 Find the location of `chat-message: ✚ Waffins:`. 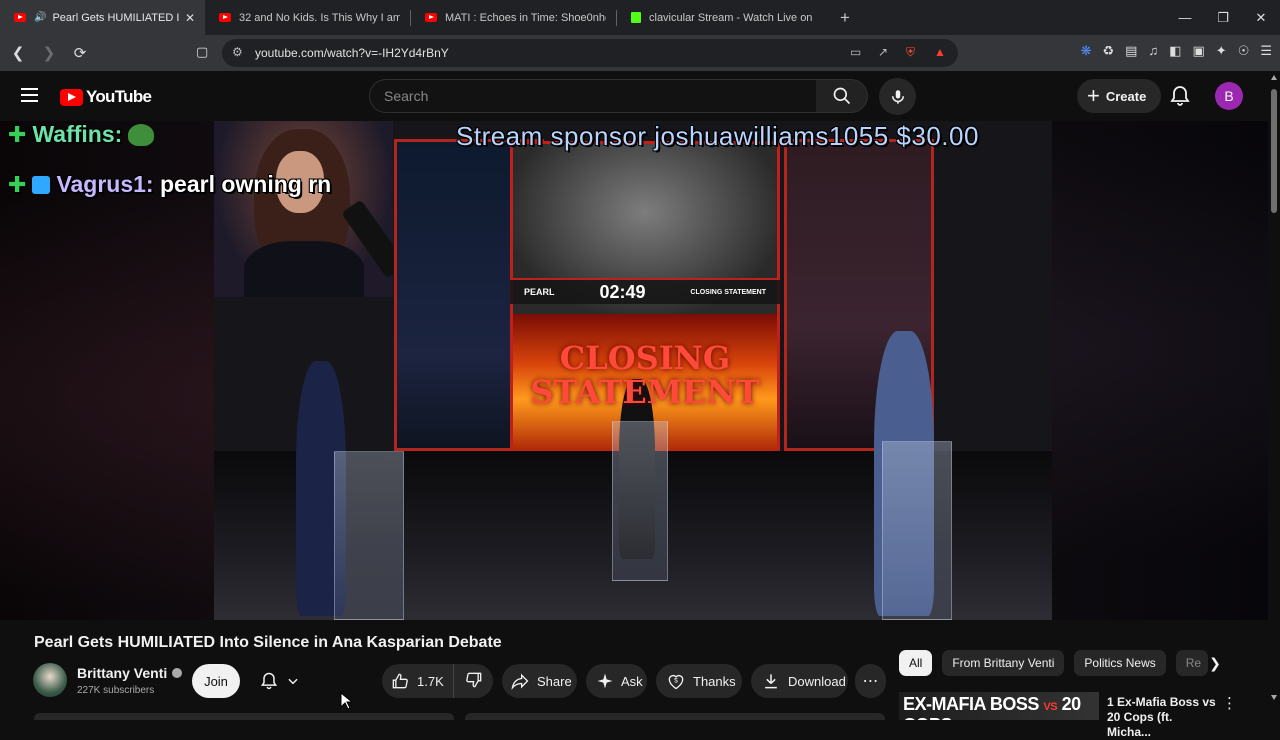

chat-message: ✚ Waffins: is located at coordinates (81, 134).